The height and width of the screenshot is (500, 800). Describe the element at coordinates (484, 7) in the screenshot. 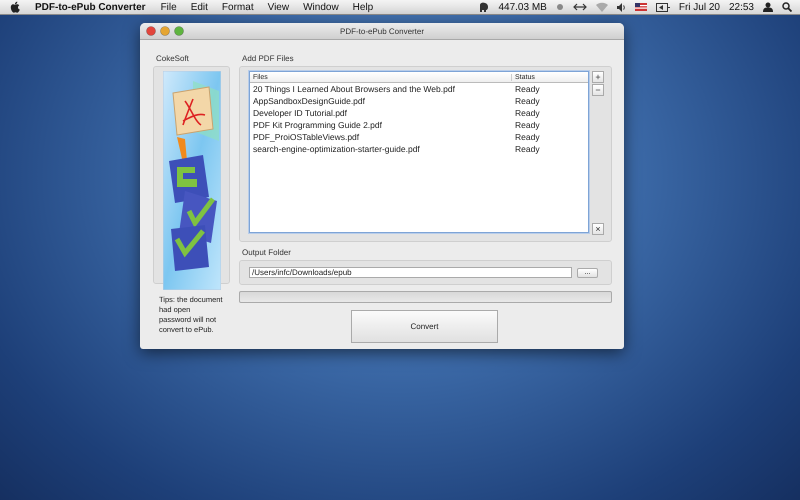

I see `elephant-icon` at that location.